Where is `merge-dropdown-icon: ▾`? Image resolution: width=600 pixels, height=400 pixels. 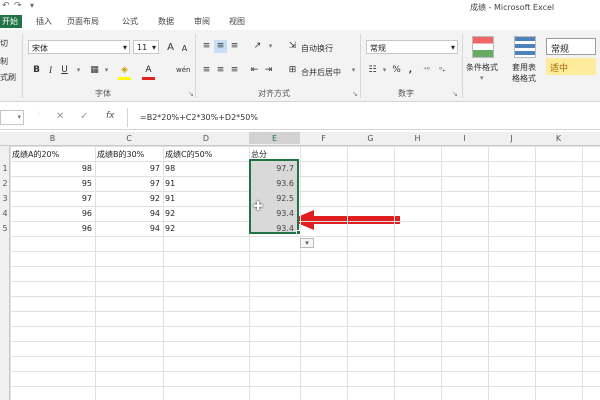 merge-dropdown-icon: ▾ is located at coordinates (353, 70).